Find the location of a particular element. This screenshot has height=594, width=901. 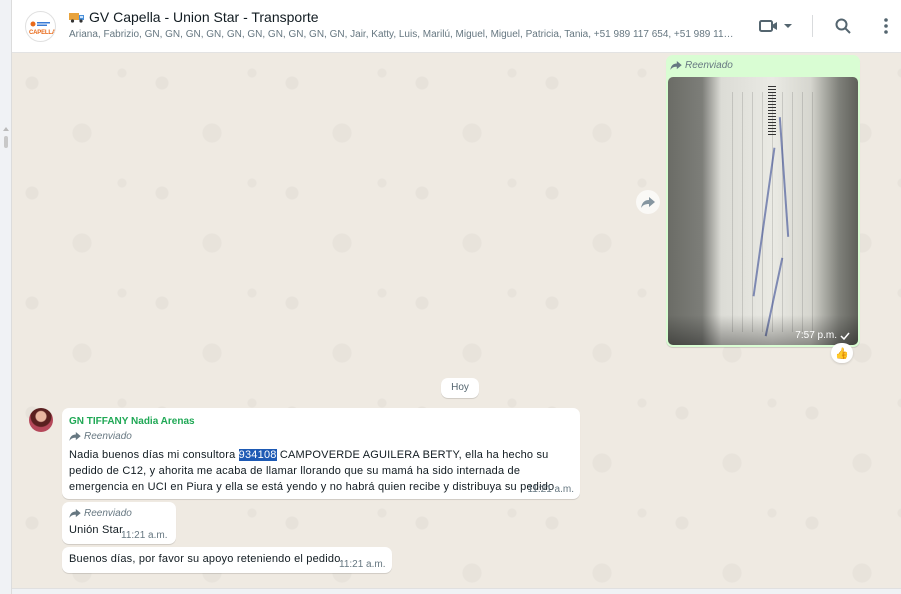

search-button is located at coordinates (843, 26).